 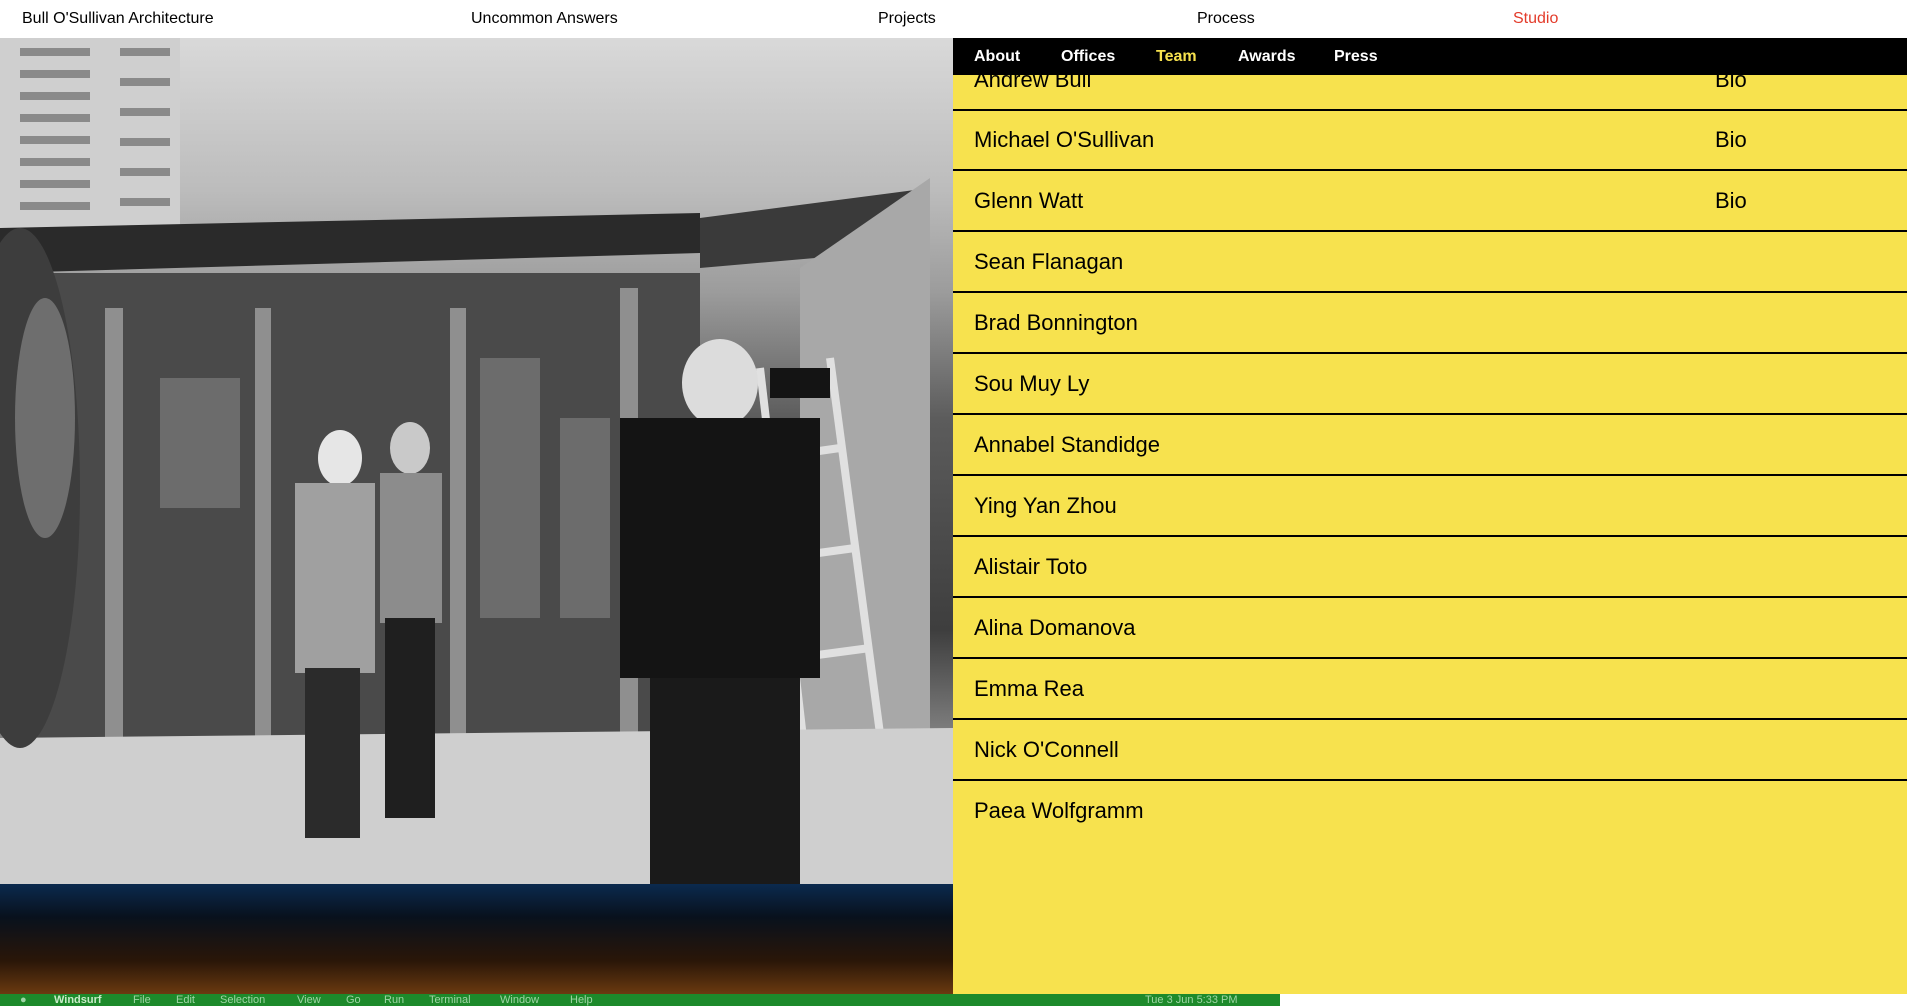 I want to click on team-member-name: Nick O'Connell, so click(x=1046, y=750).